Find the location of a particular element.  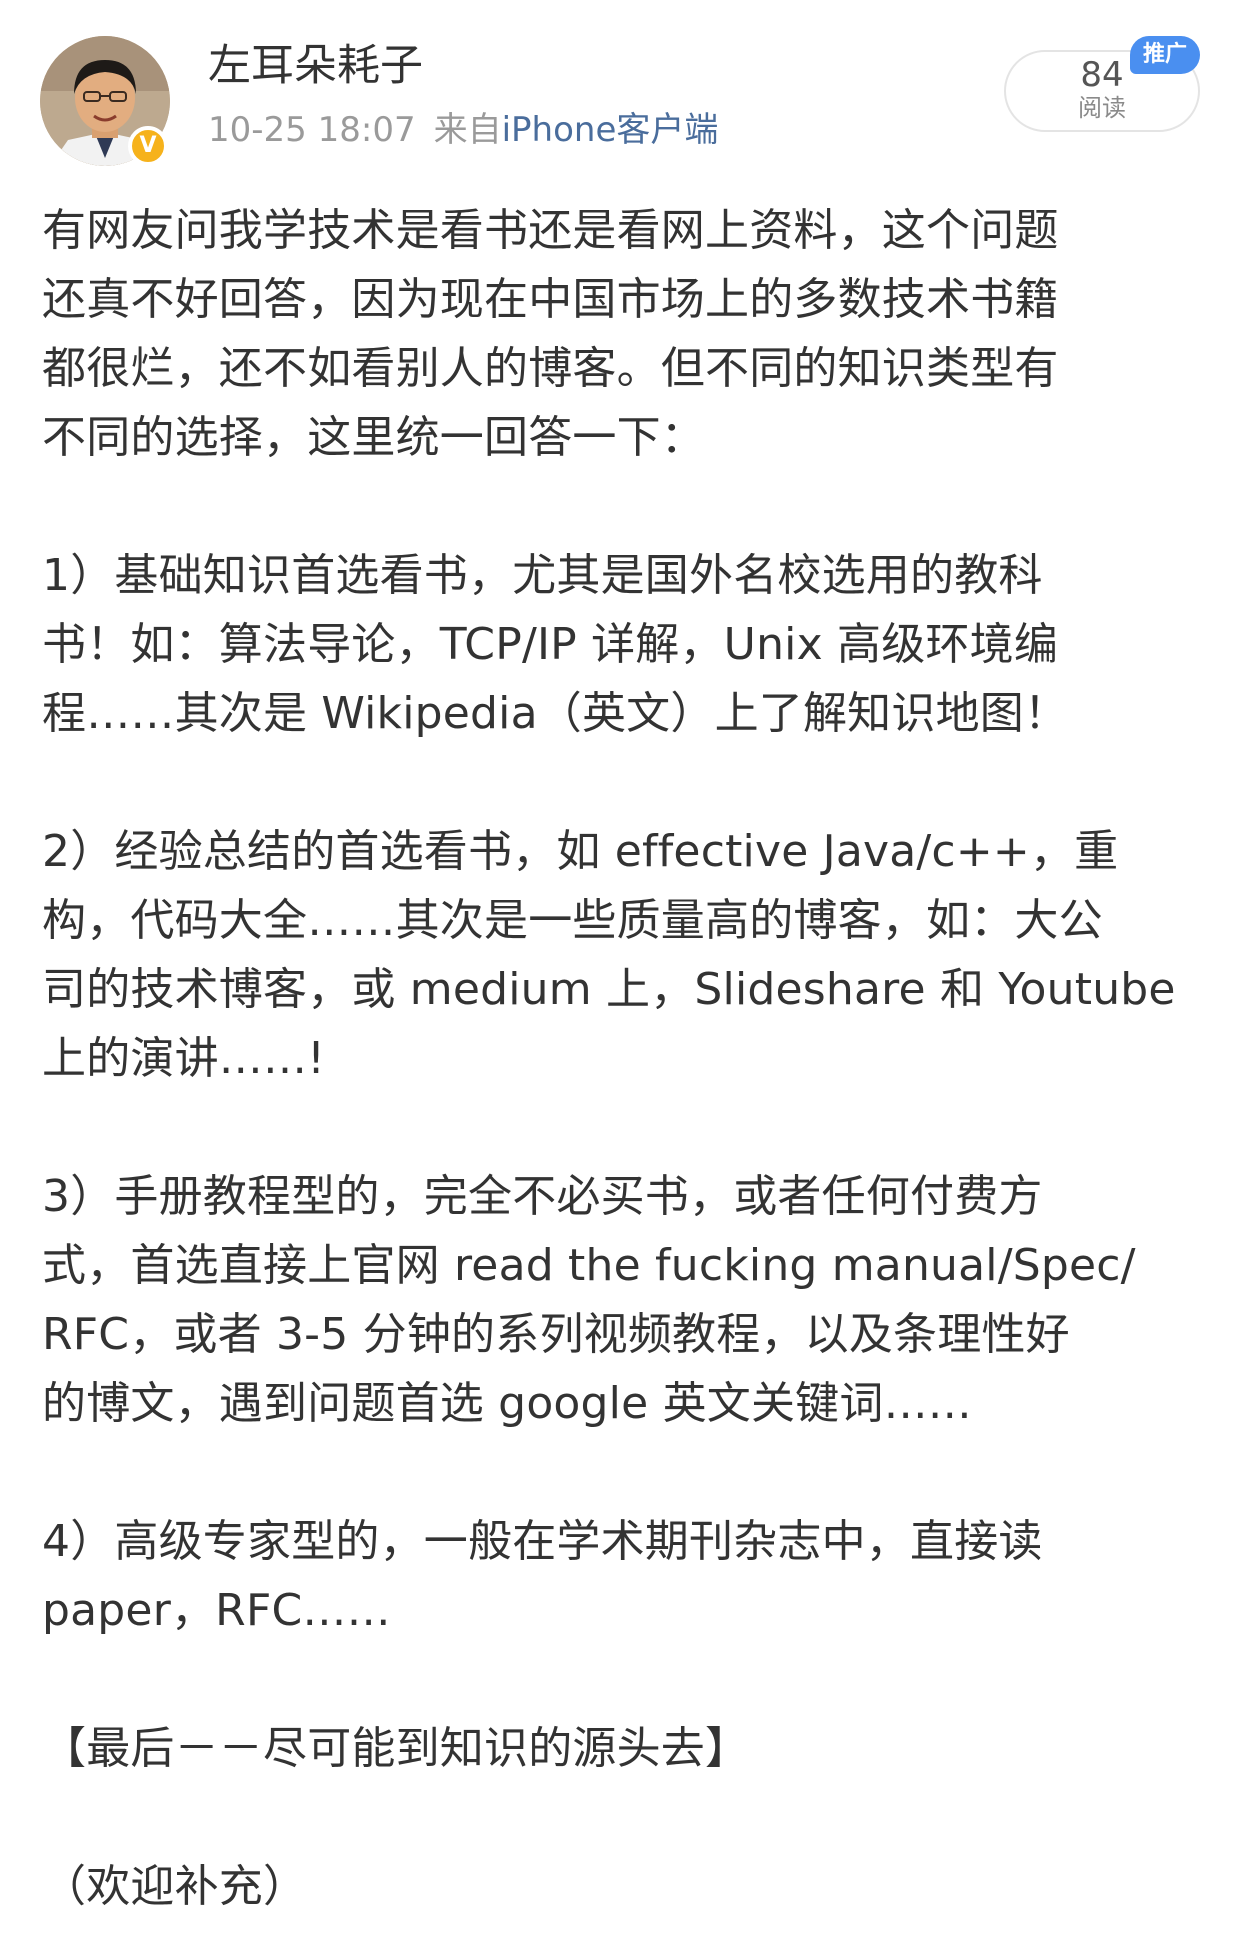

post-meta: 10-25 18:07 来自iPhone客户端 is located at coordinates (463, 130).